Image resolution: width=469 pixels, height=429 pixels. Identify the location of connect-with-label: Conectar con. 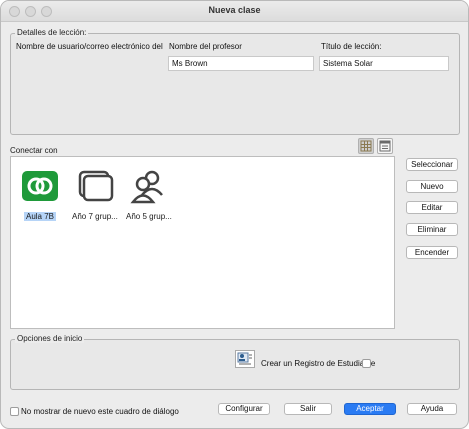
(34, 150).